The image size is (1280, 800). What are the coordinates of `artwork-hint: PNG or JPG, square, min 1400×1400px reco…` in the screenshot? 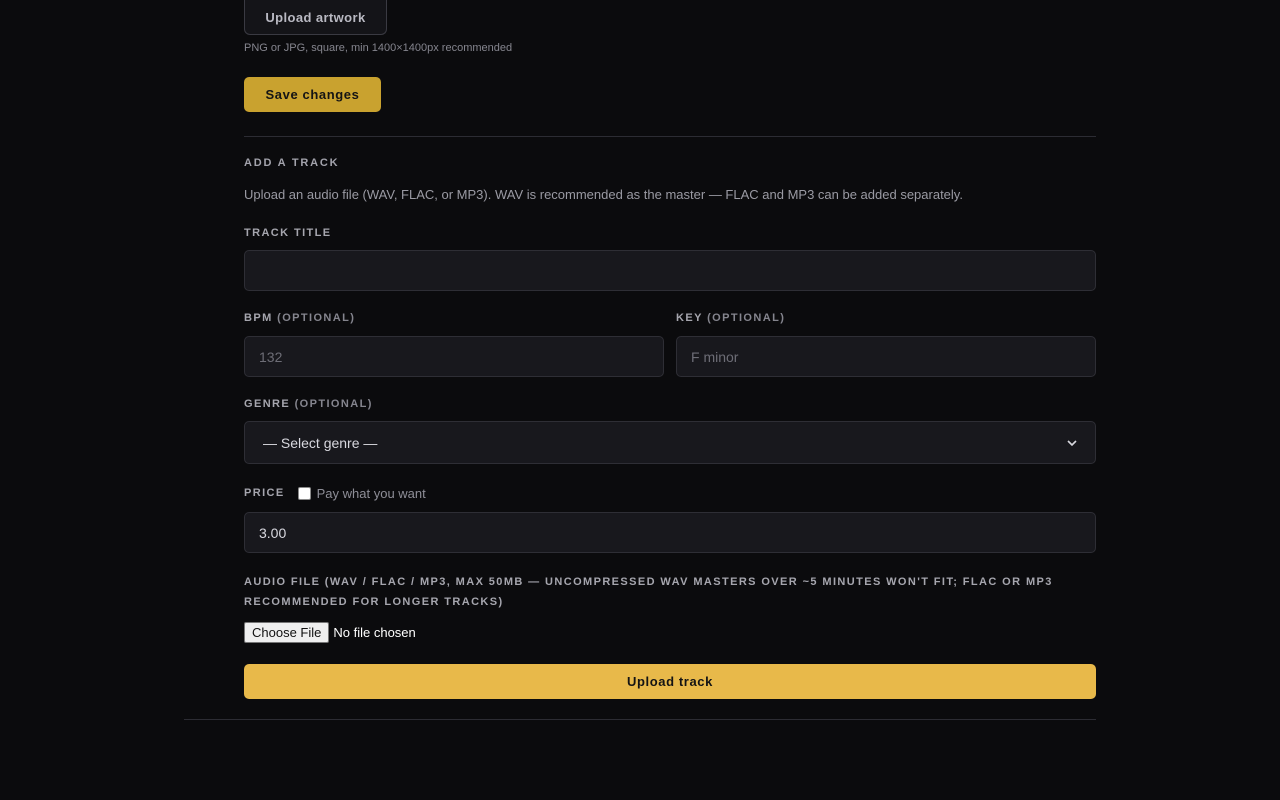 It's located at (378, 48).